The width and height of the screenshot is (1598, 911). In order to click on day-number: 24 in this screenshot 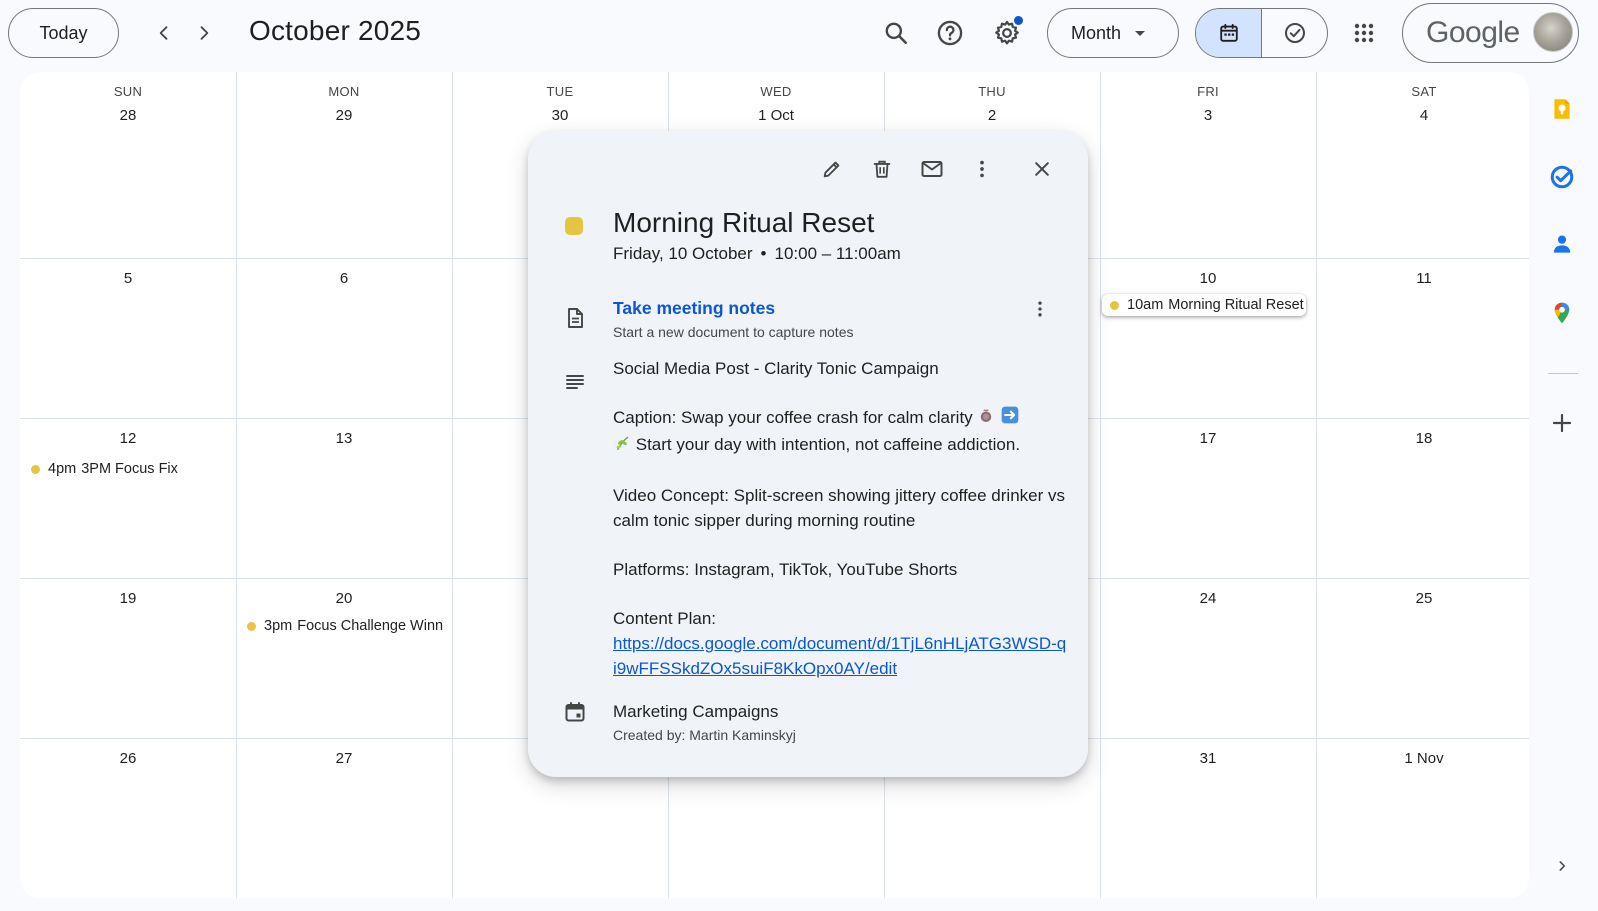, I will do `click(1208, 598)`.